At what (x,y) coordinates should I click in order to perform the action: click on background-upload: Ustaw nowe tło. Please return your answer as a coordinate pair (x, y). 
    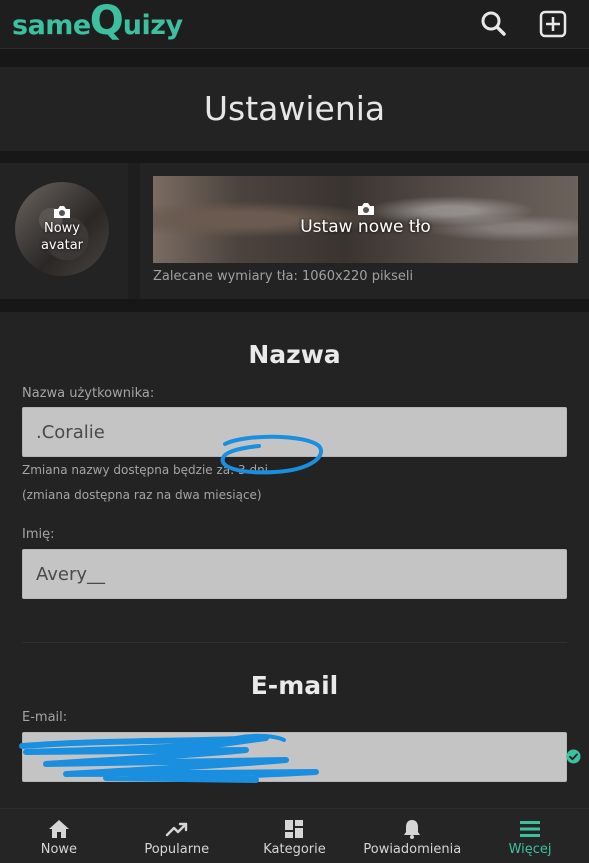
    Looking at the image, I should click on (365, 219).